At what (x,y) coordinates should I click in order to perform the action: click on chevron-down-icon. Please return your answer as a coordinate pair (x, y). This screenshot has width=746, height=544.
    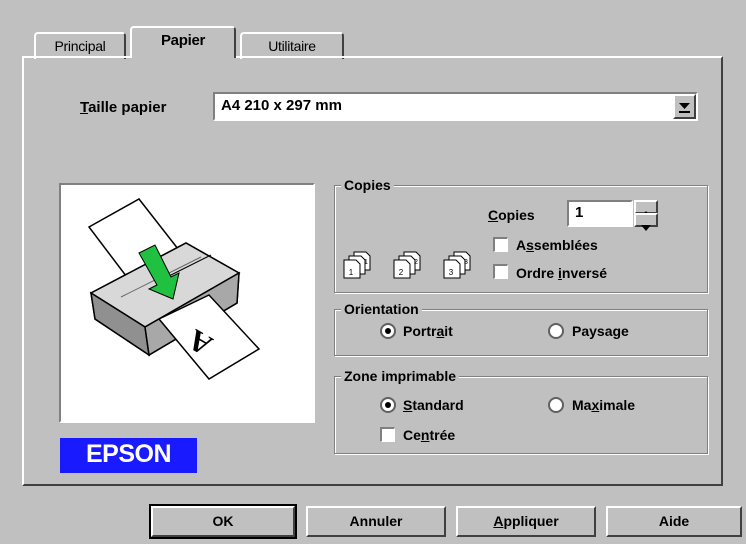
    Looking at the image, I should click on (684, 106).